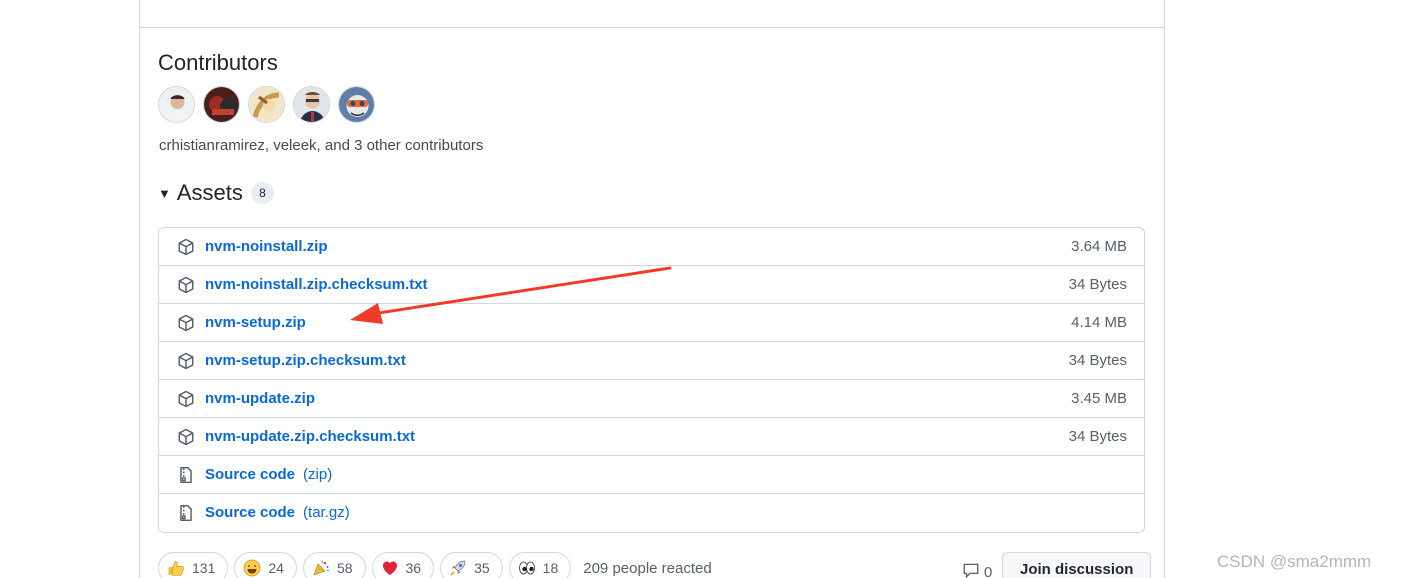  Describe the element at coordinates (1099, 322) in the screenshot. I see `asset-size: 4.14 MB` at that location.